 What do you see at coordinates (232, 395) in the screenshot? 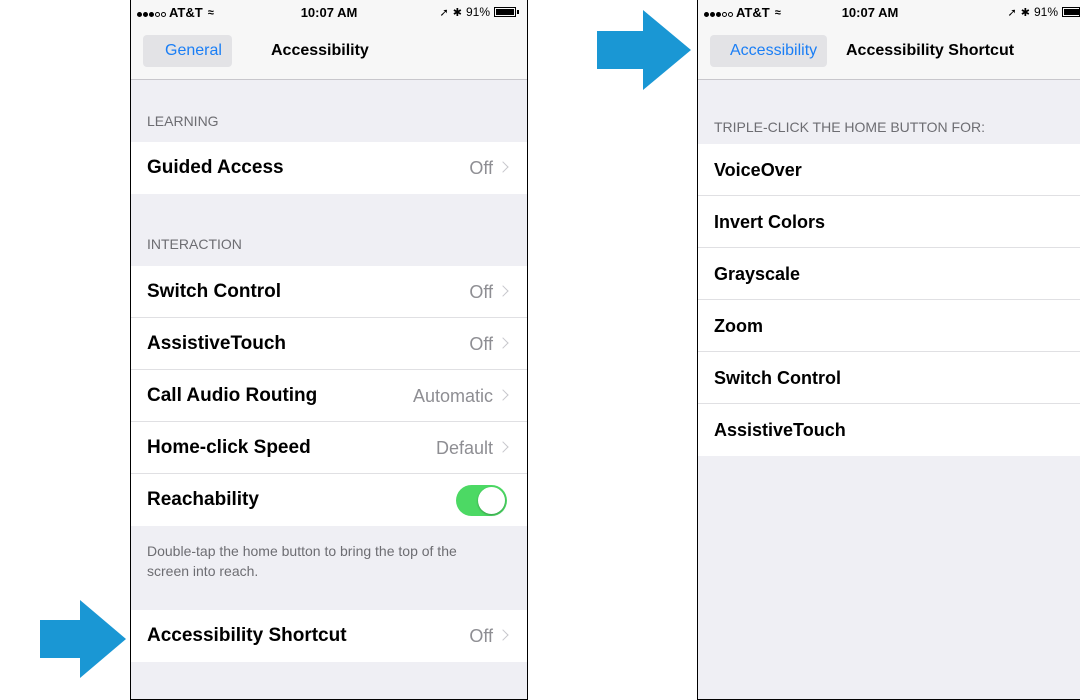
I see `row-label: Call Audio Routing` at bounding box center [232, 395].